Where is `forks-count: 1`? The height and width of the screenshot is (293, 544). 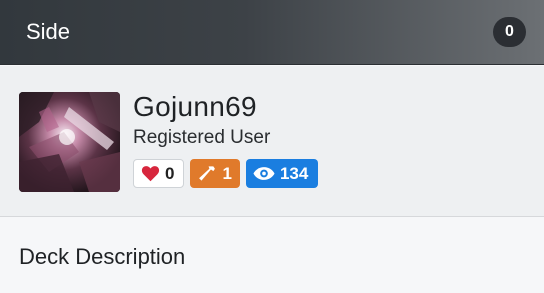 forks-count: 1 is located at coordinates (227, 173).